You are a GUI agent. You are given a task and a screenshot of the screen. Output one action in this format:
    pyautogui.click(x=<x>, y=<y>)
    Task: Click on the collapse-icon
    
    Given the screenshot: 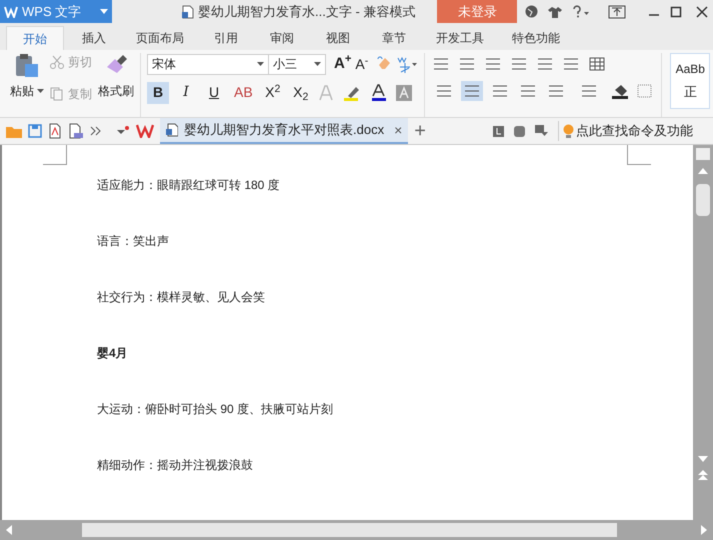 What is the action you would take?
    pyautogui.click(x=541, y=131)
    